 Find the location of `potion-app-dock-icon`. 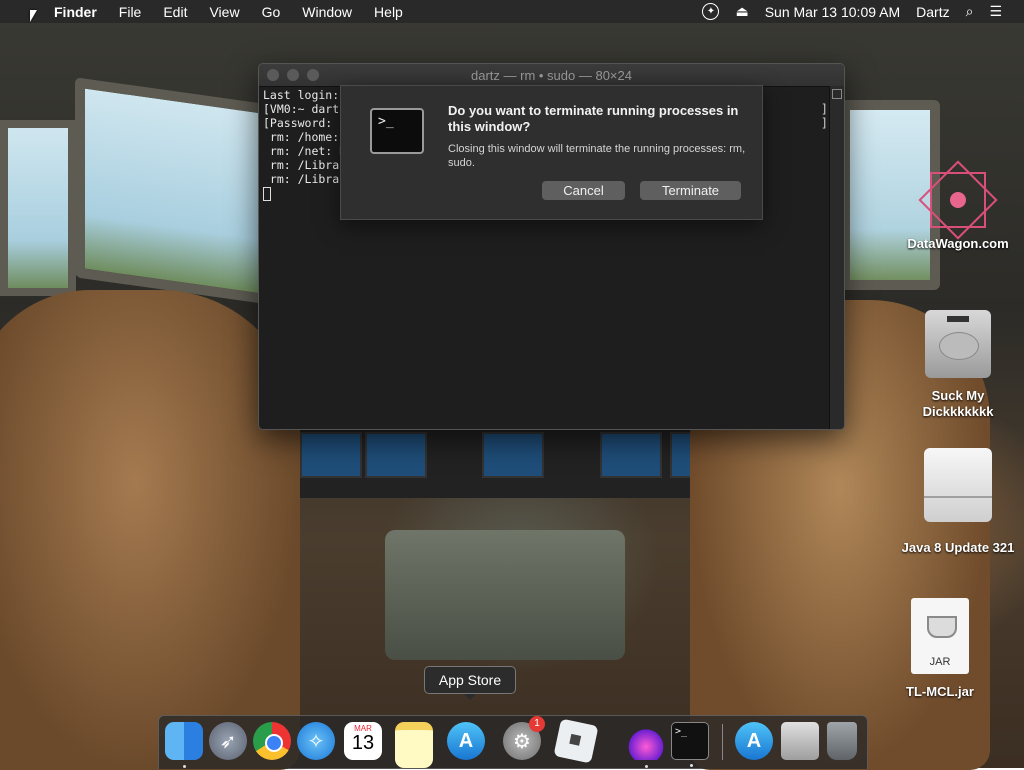

potion-app-dock-icon is located at coordinates (646, 745).